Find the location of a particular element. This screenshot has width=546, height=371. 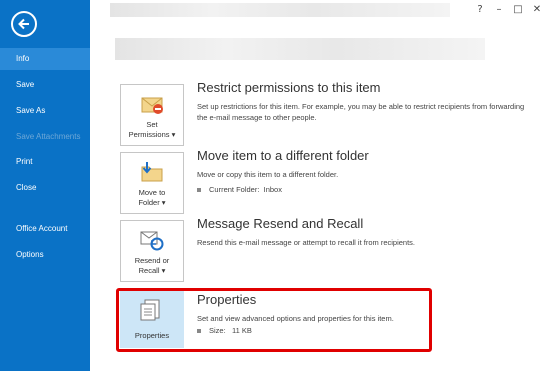

current-folder-info: Current Folder: Inbox is located at coordinates (239, 189).